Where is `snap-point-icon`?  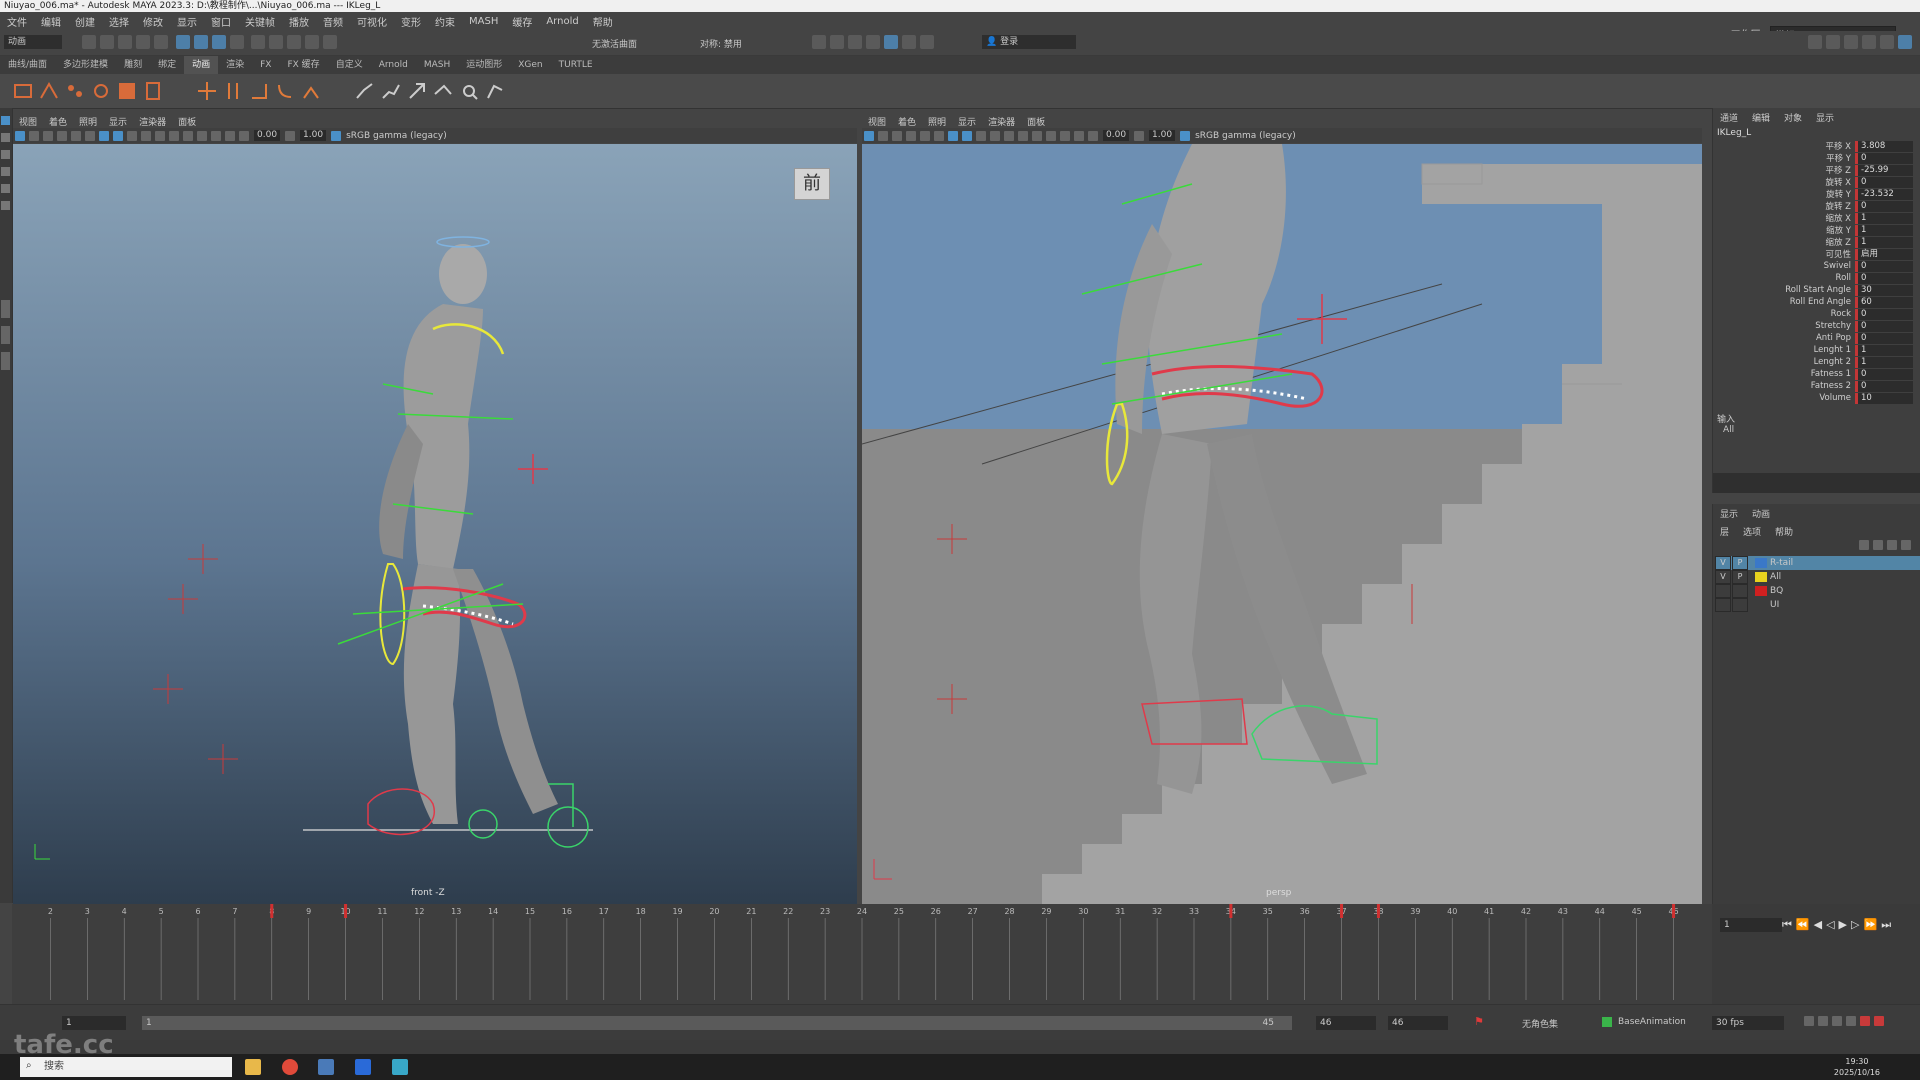 snap-point-icon is located at coordinates (294, 42).